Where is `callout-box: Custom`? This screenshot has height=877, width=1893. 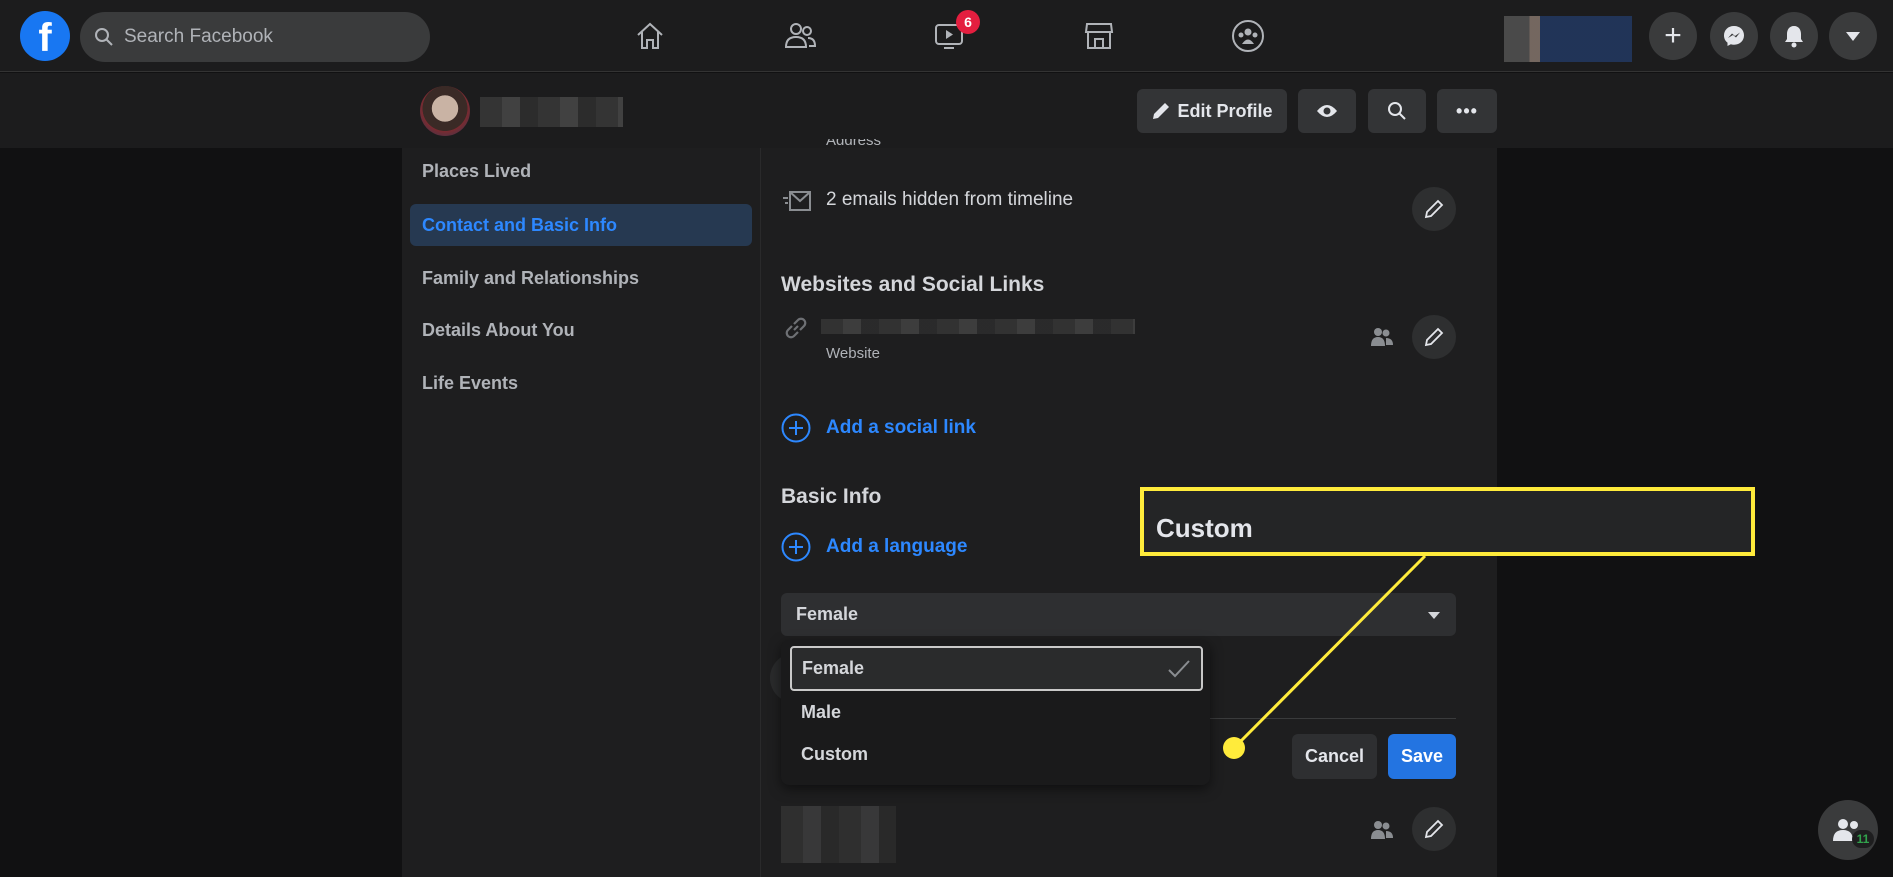 callout-box: Custom is located at coordinates (1447, 521).